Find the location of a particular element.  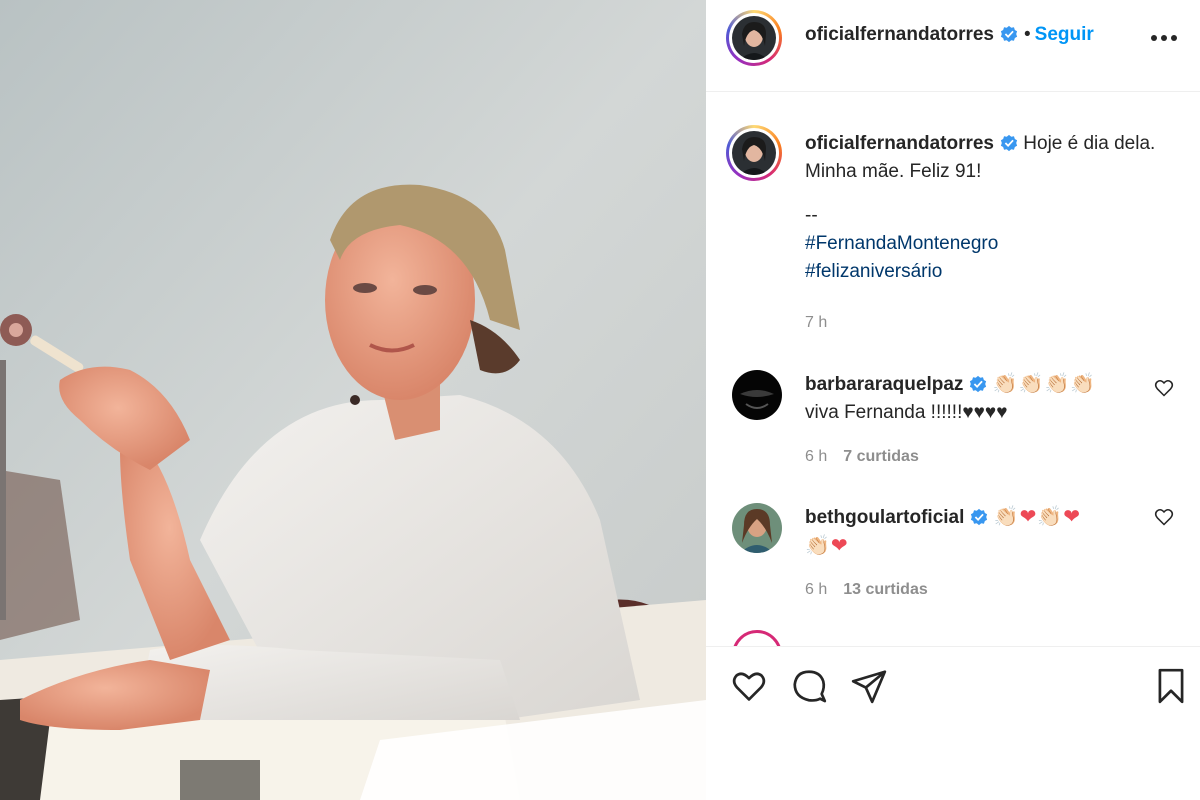

comment-text: viva Fernanda !!!!!!♥♥♥♥ is located at coordinates (906, 412).